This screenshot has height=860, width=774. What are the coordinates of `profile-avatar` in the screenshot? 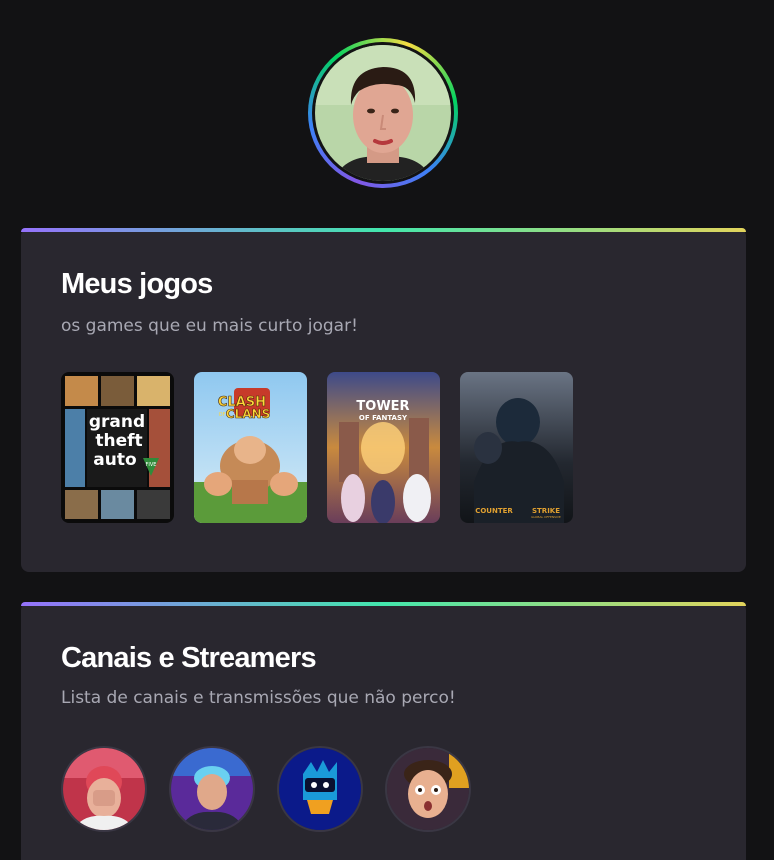 It's located at (383, 113).